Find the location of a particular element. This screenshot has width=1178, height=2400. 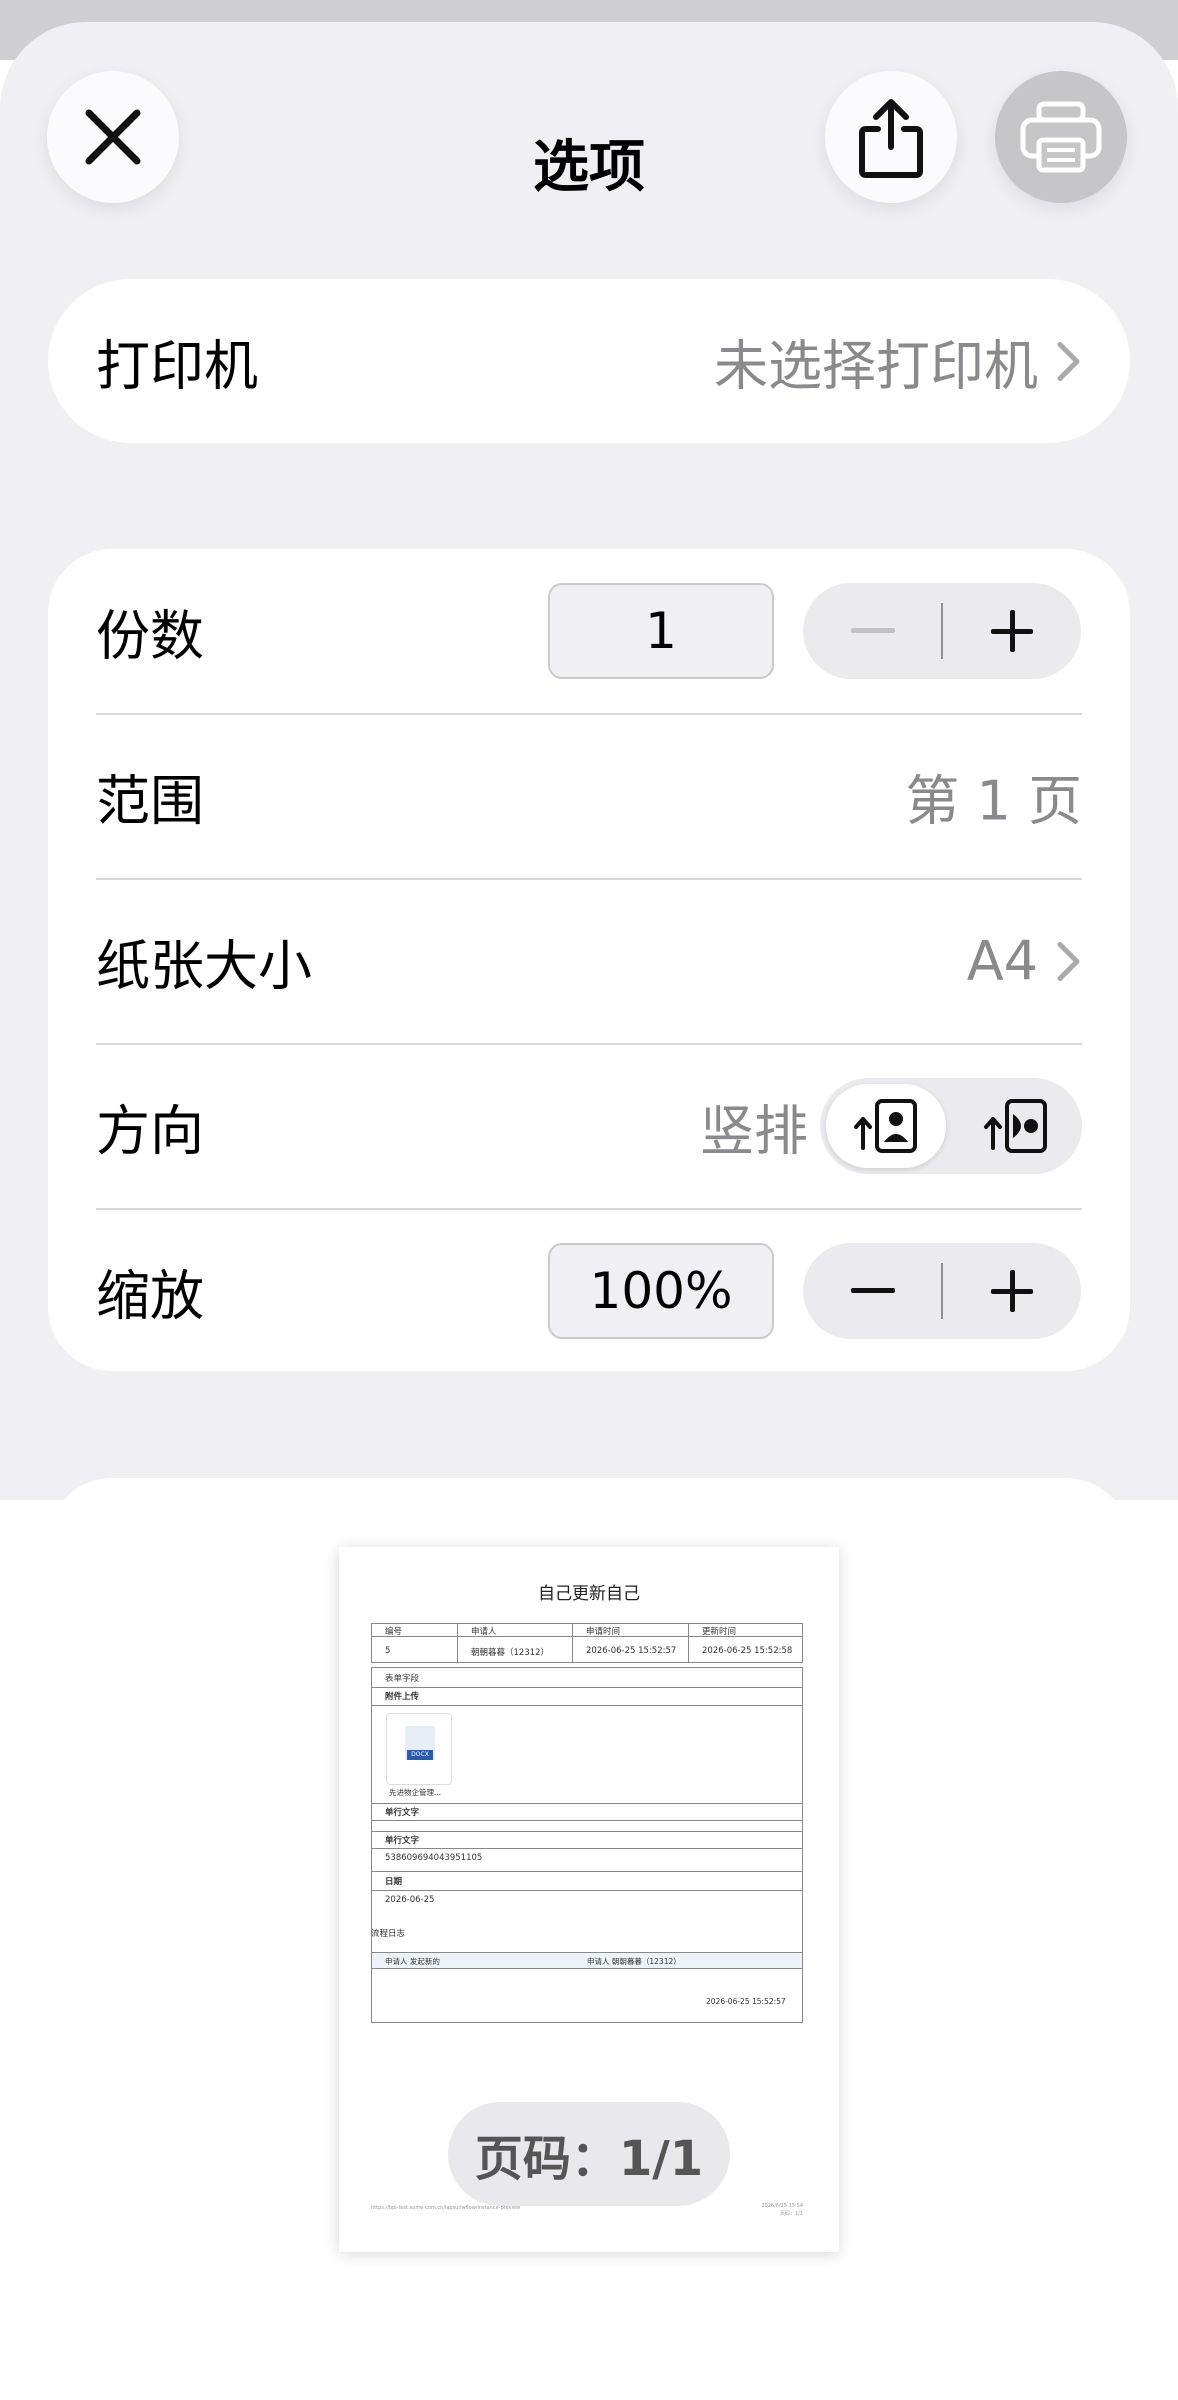

copies-field: 1 is located at coordinates (661, 631).